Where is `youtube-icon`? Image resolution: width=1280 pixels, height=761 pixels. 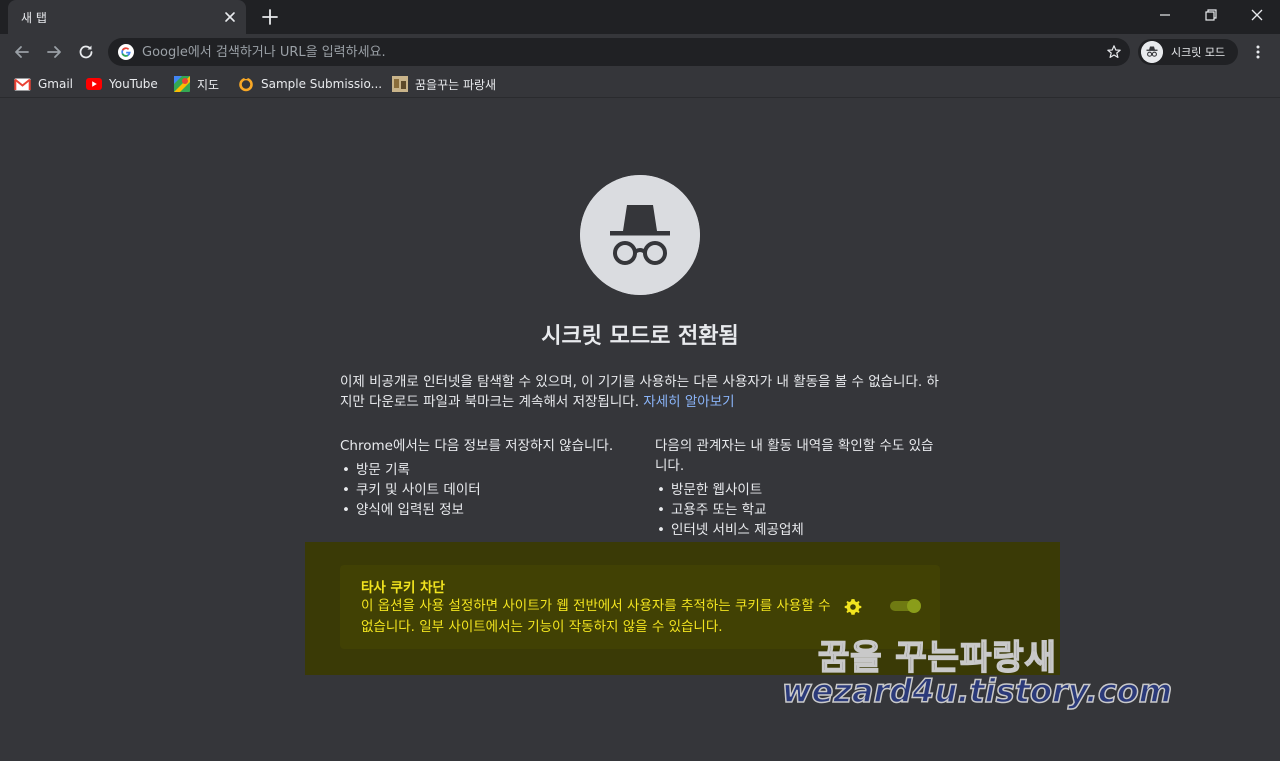 youtube-icon is located at coordinates (94, 84).